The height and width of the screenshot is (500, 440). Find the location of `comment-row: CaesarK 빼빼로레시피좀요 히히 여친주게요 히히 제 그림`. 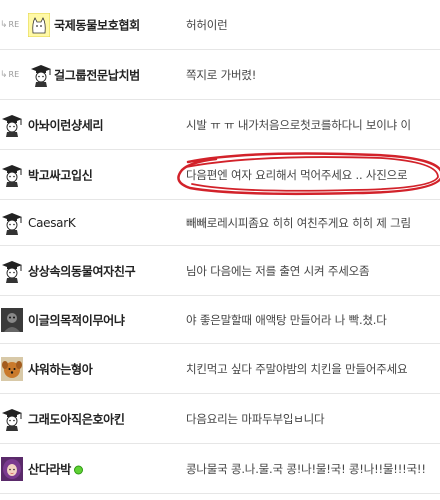

comment-row: CaesarK 빼빼로레시피좀요 히히 여친주게요 히히 제 그림 is located at coordinates (220, 223).